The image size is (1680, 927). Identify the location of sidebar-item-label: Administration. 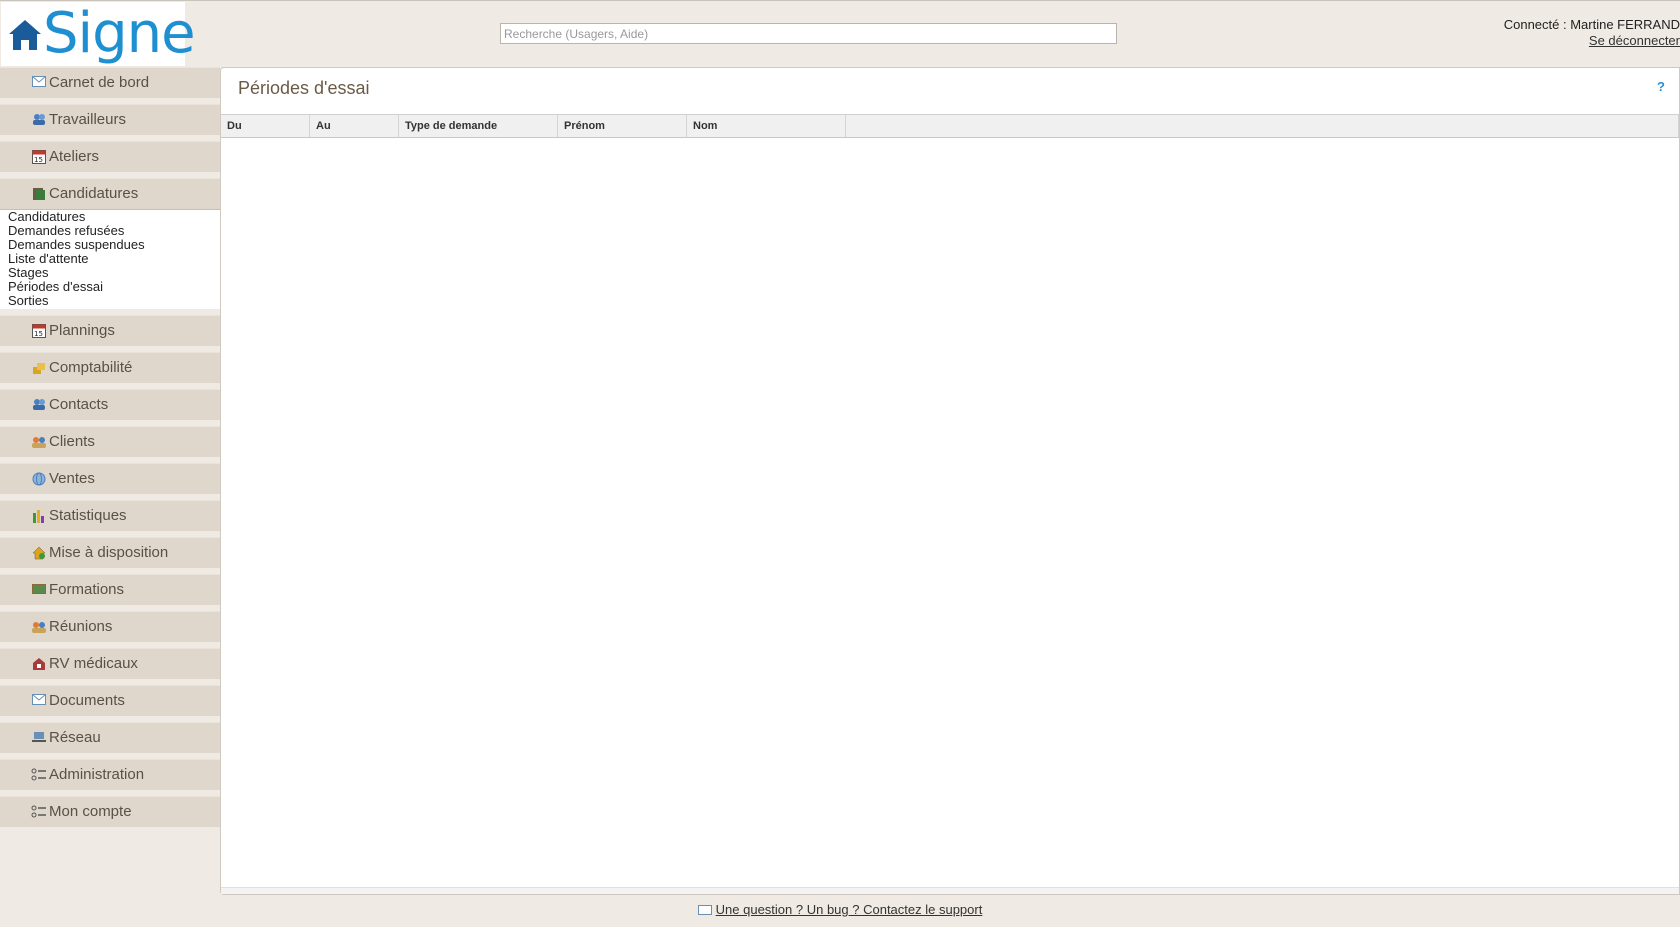
(97, 774).